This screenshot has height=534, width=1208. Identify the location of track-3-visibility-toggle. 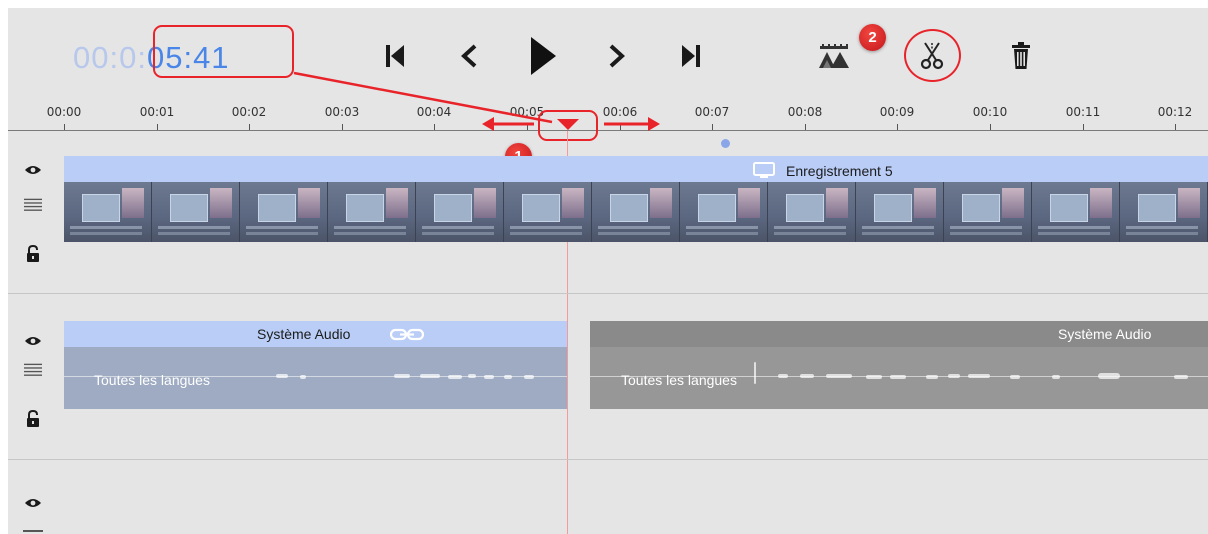
(33, 503).